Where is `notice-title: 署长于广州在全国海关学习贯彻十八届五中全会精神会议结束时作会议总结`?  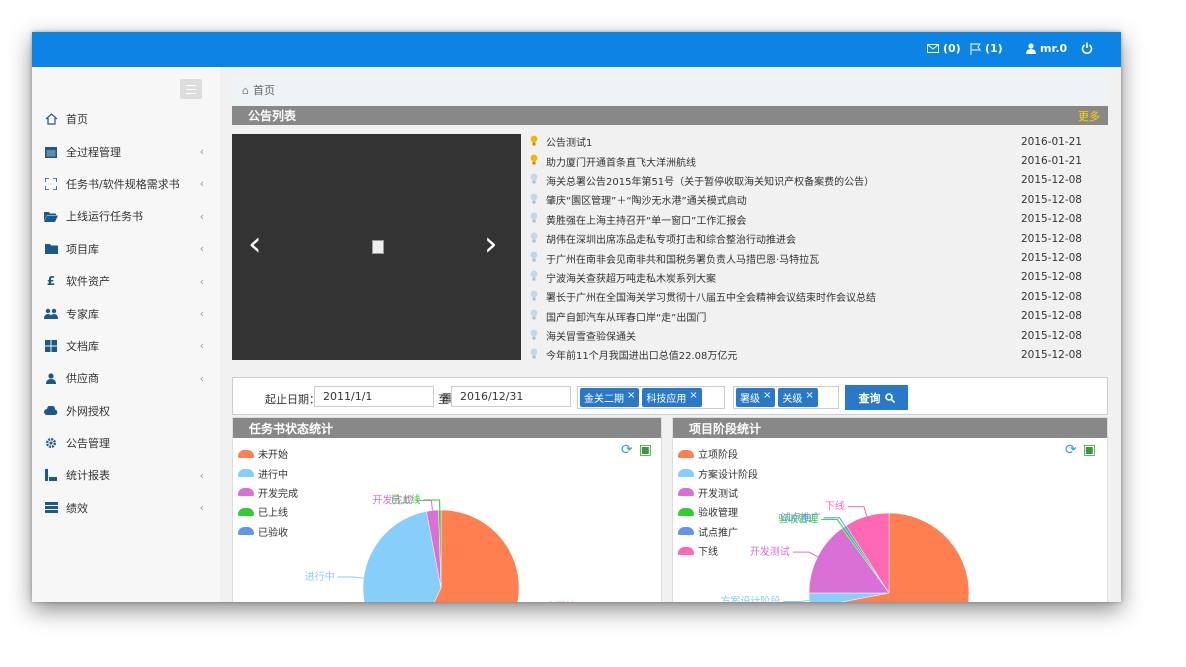
notice-title: 署长于广州在全国海关学习贯彻十八届五中全会精神会议结束时作会议总结 is located at coordinates (711, 296).